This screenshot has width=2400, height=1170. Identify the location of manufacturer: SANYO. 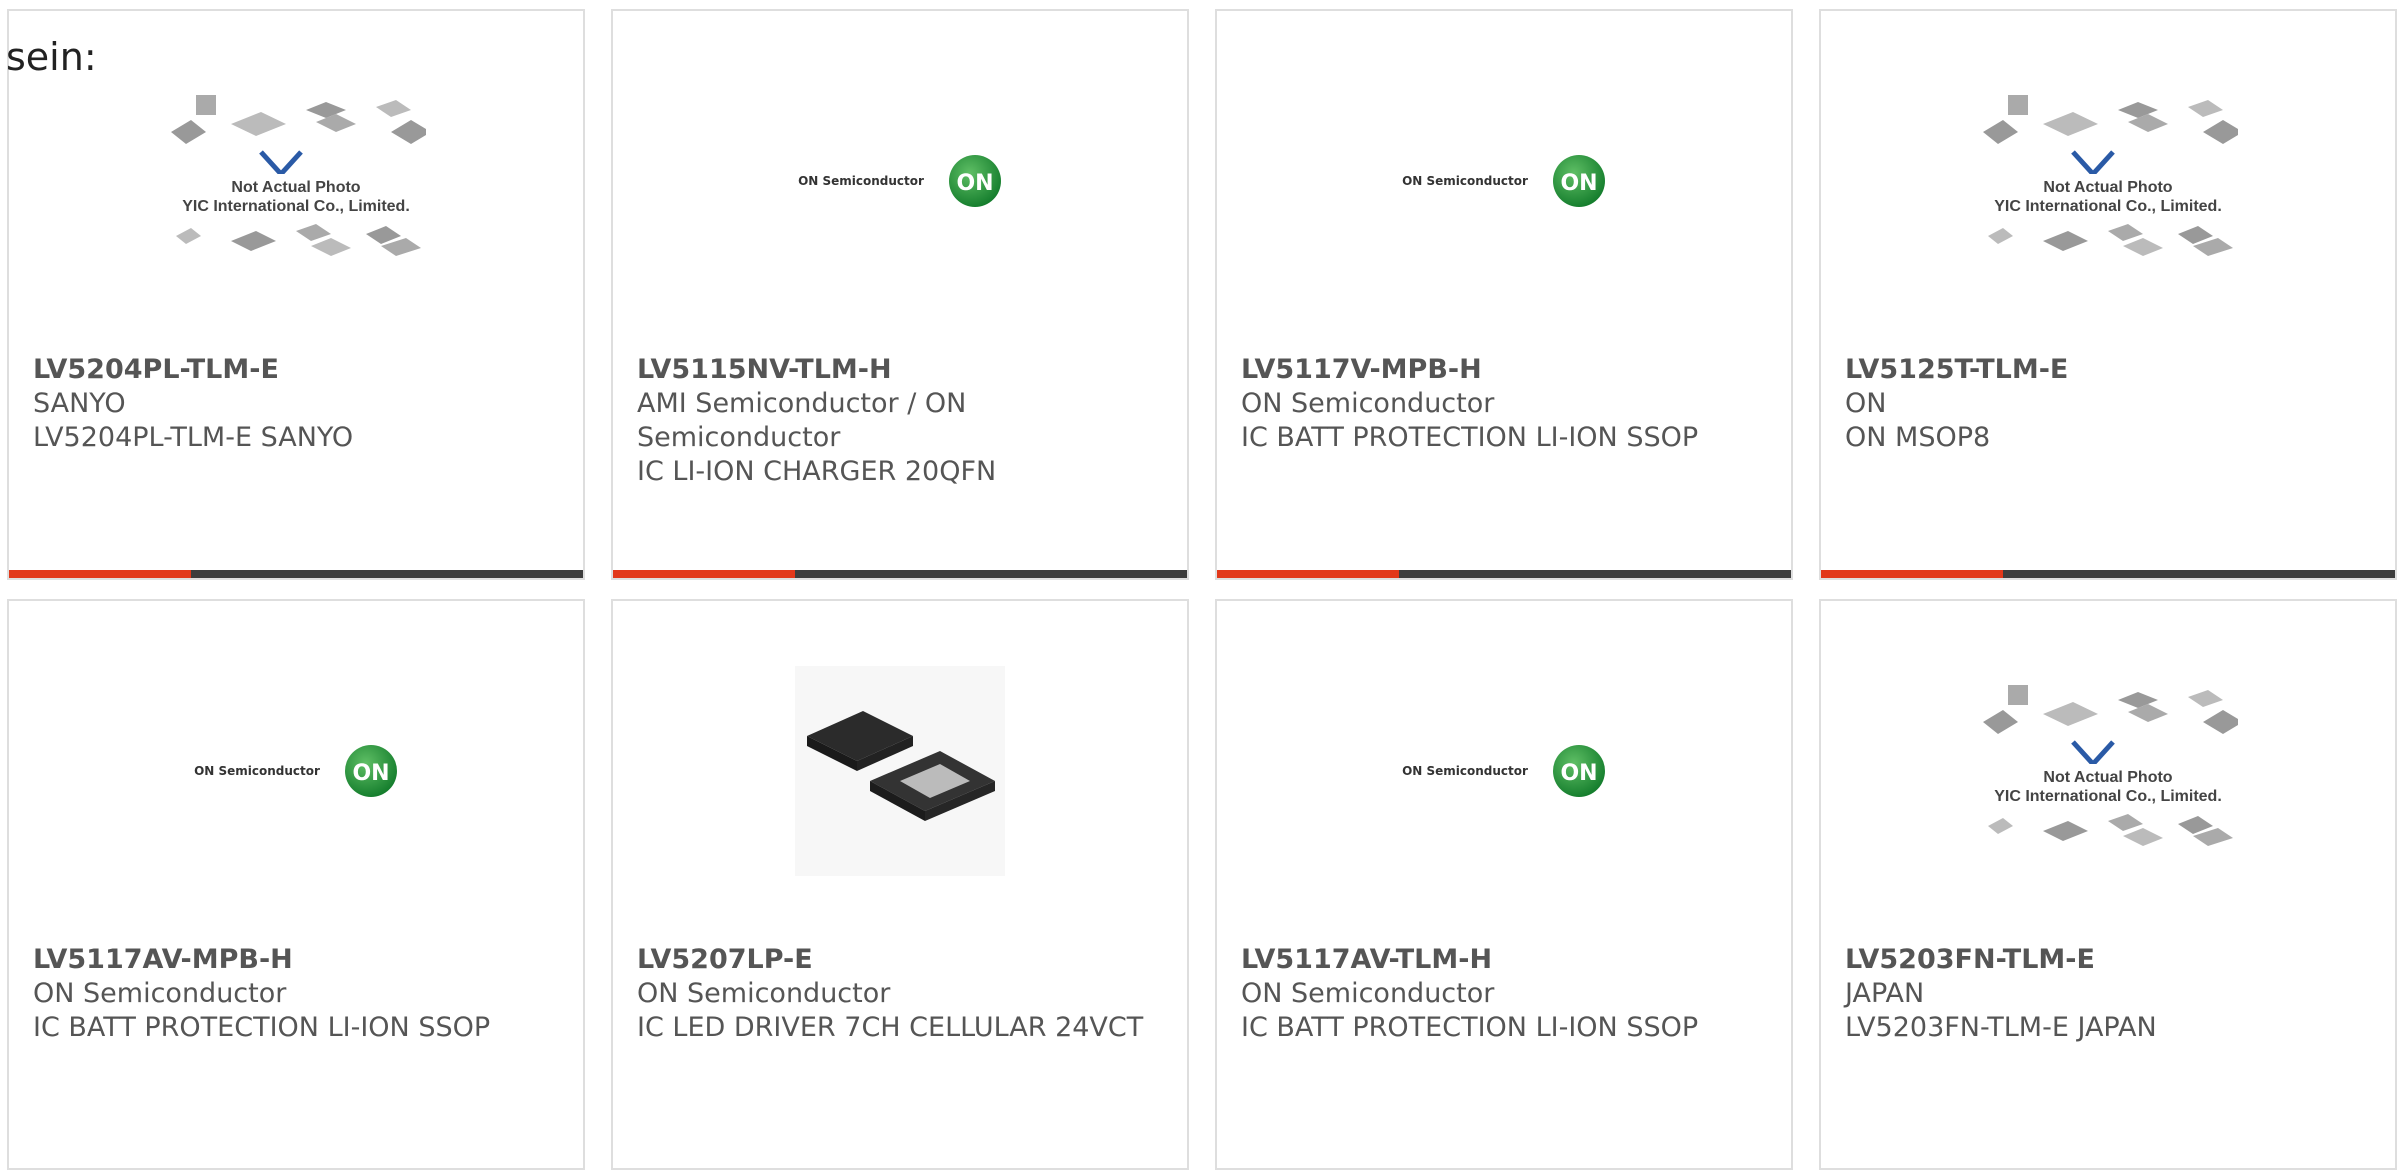
(79, 403).